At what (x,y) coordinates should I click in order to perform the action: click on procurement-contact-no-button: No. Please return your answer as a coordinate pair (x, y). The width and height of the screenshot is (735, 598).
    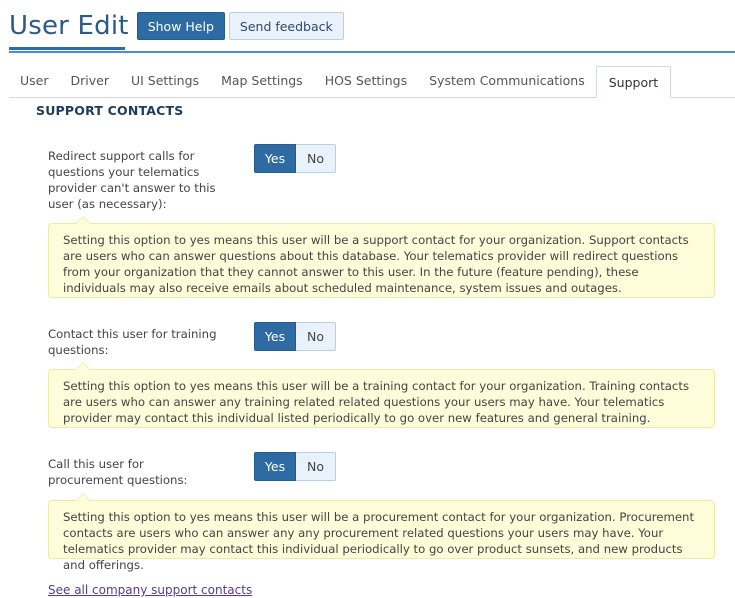
    Looking at the image, I should click on (316, 466).